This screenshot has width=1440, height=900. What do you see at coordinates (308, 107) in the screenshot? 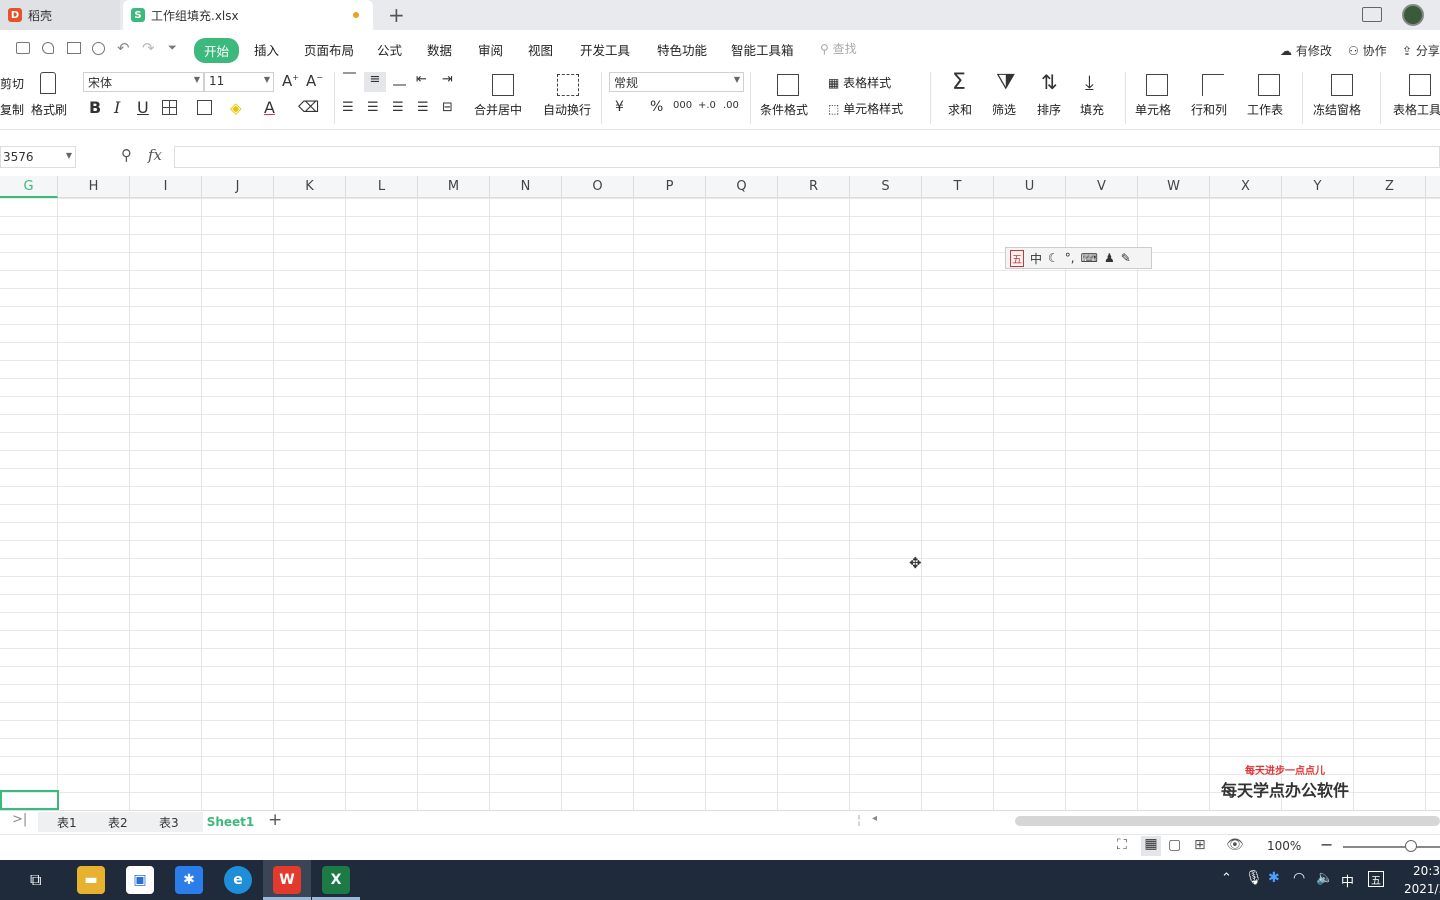
I see `eraser-icon: ⌫` at bounding box center [308, 107].